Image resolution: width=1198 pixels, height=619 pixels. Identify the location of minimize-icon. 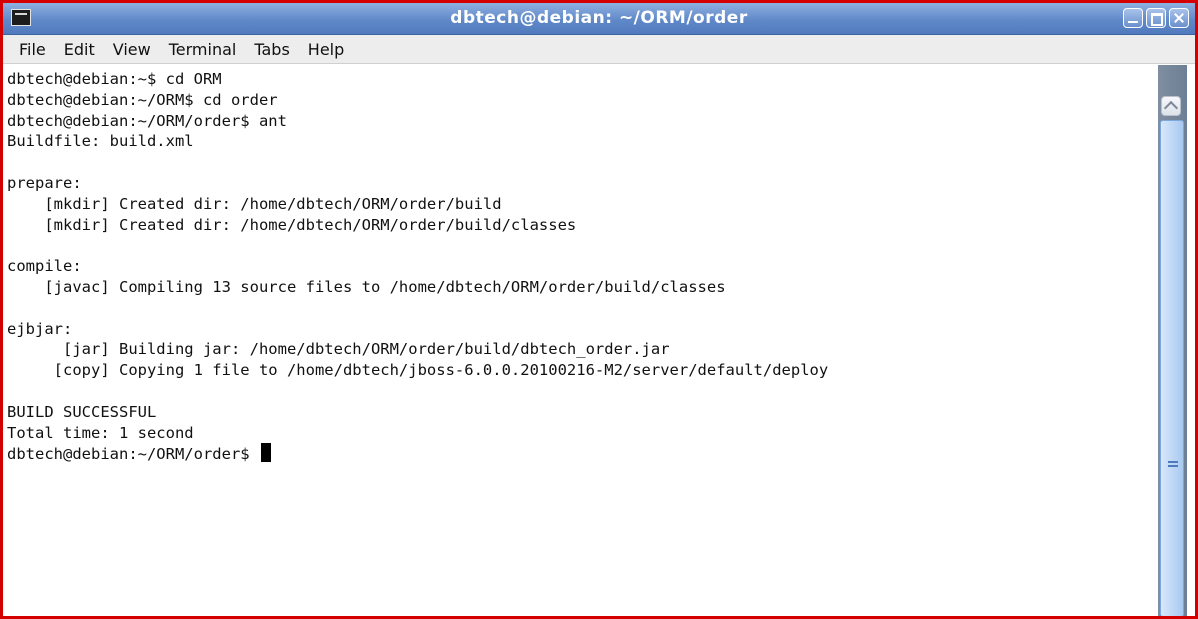
(1133, 18).